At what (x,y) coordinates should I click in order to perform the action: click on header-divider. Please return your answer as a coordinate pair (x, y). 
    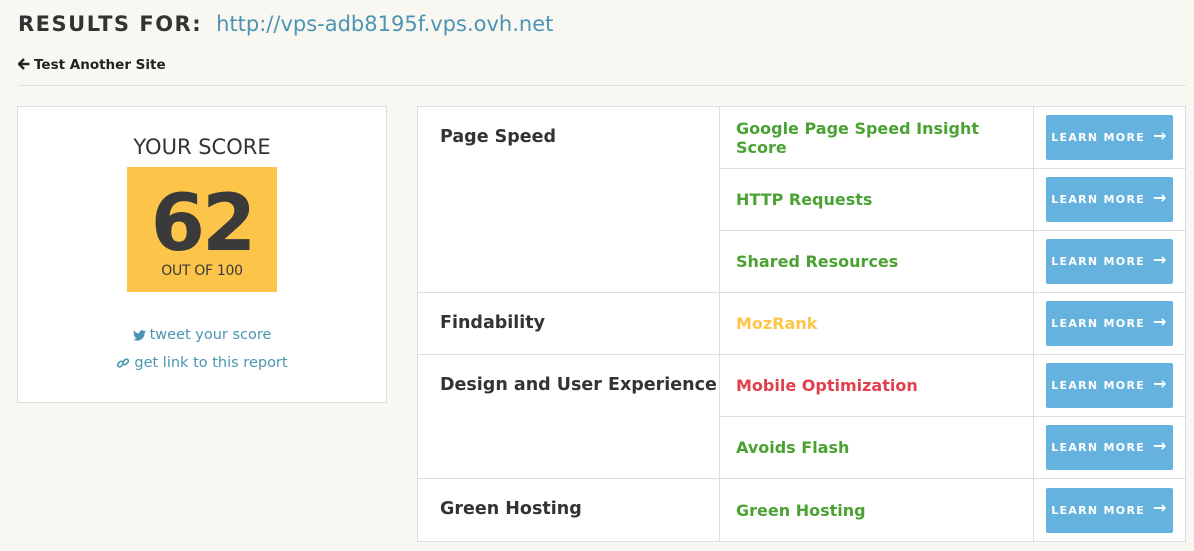
    Looking at the image, I should click on (602, 85).